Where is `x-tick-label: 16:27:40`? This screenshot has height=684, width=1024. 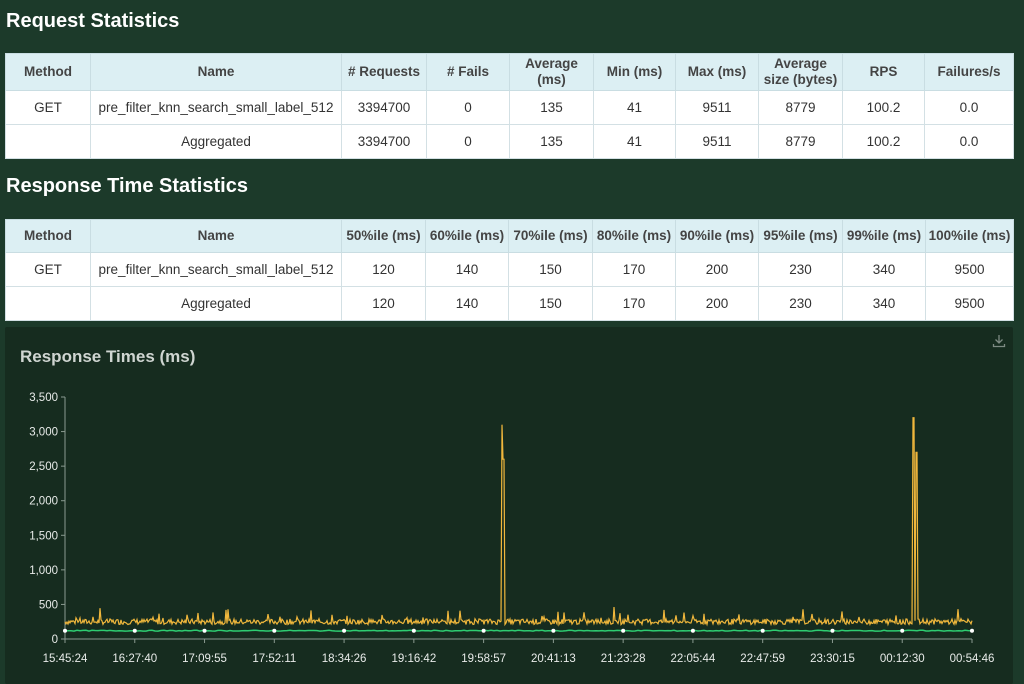
x-tick-label: 16:27:40 is located at coordinates (134, 659).